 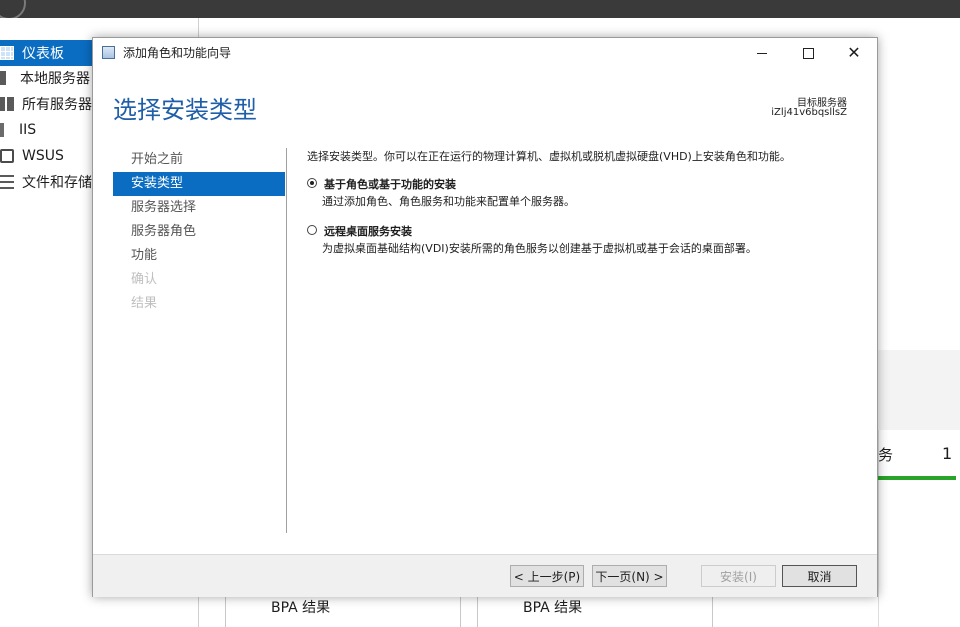 What do you see at coordinates (485, 575) in the screenshot?
I see `dialog-footer: < 上一步(P) 下一页(N) > 安装(I) 取消` at bounding box center [485, 575].